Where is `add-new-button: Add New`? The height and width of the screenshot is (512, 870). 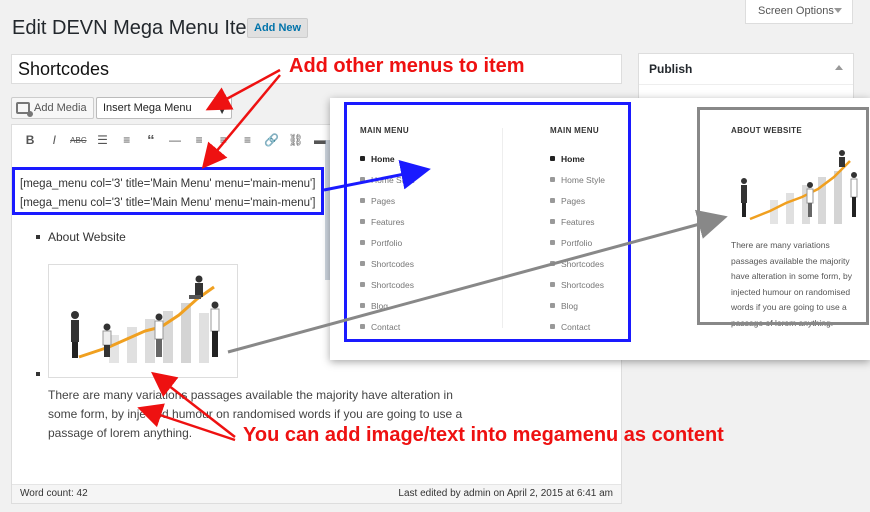
add-new-button: Add New is located at coordinates (278, 28).